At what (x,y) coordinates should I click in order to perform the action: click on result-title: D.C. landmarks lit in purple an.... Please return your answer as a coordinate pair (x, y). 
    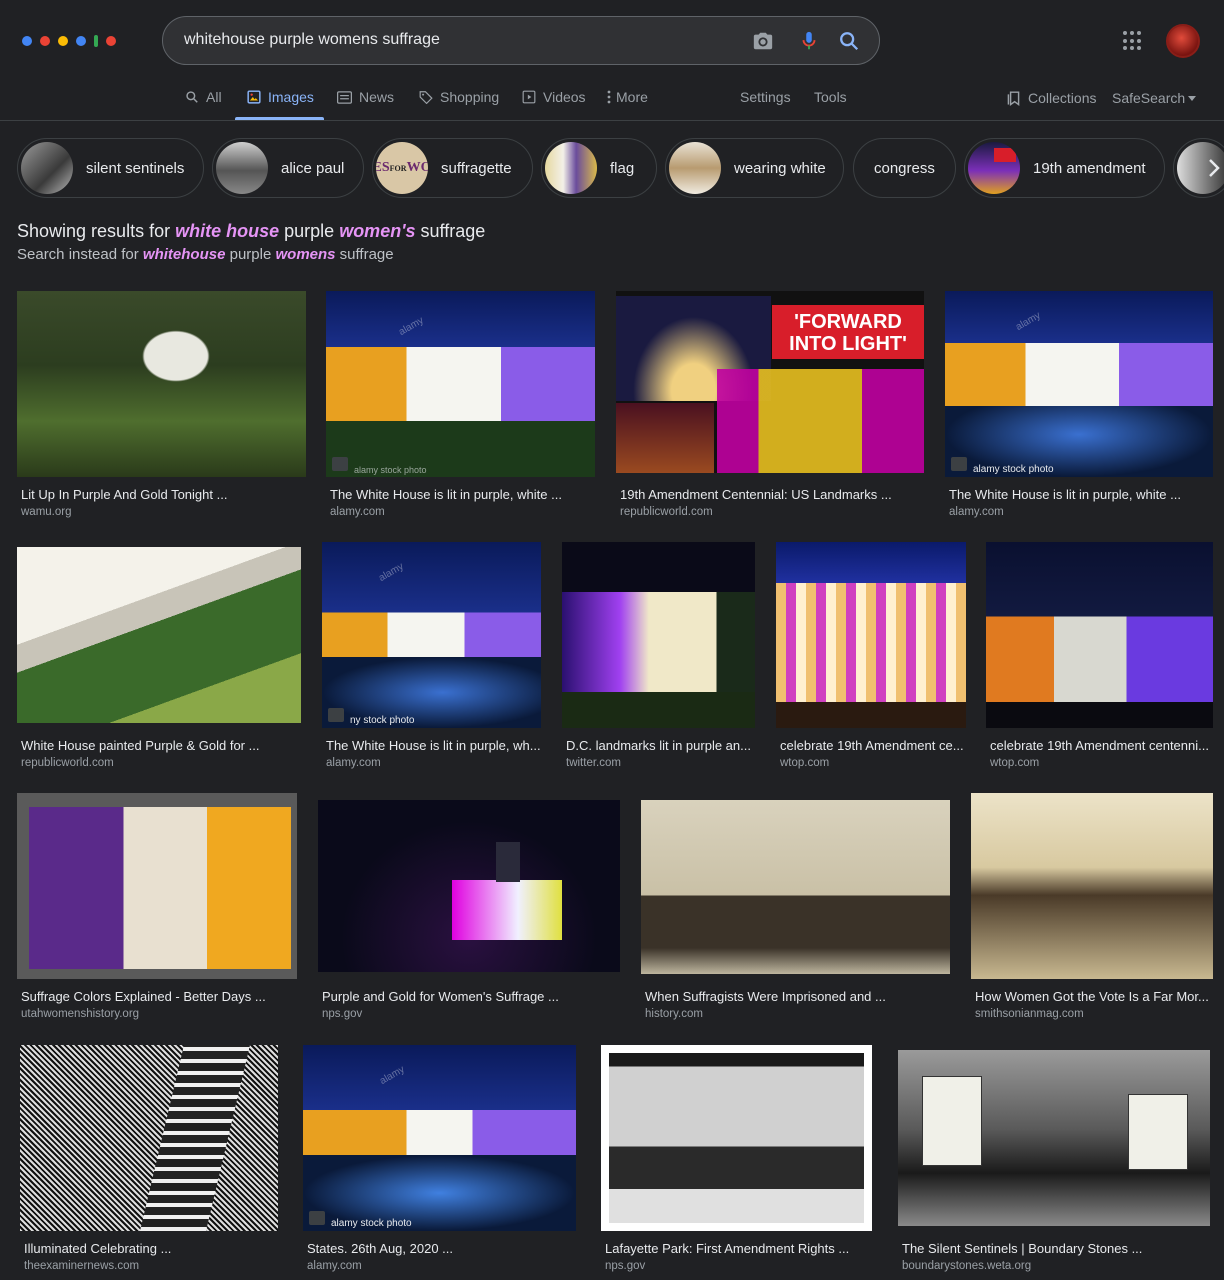
    Looking at the image, I should click on (660, 745).